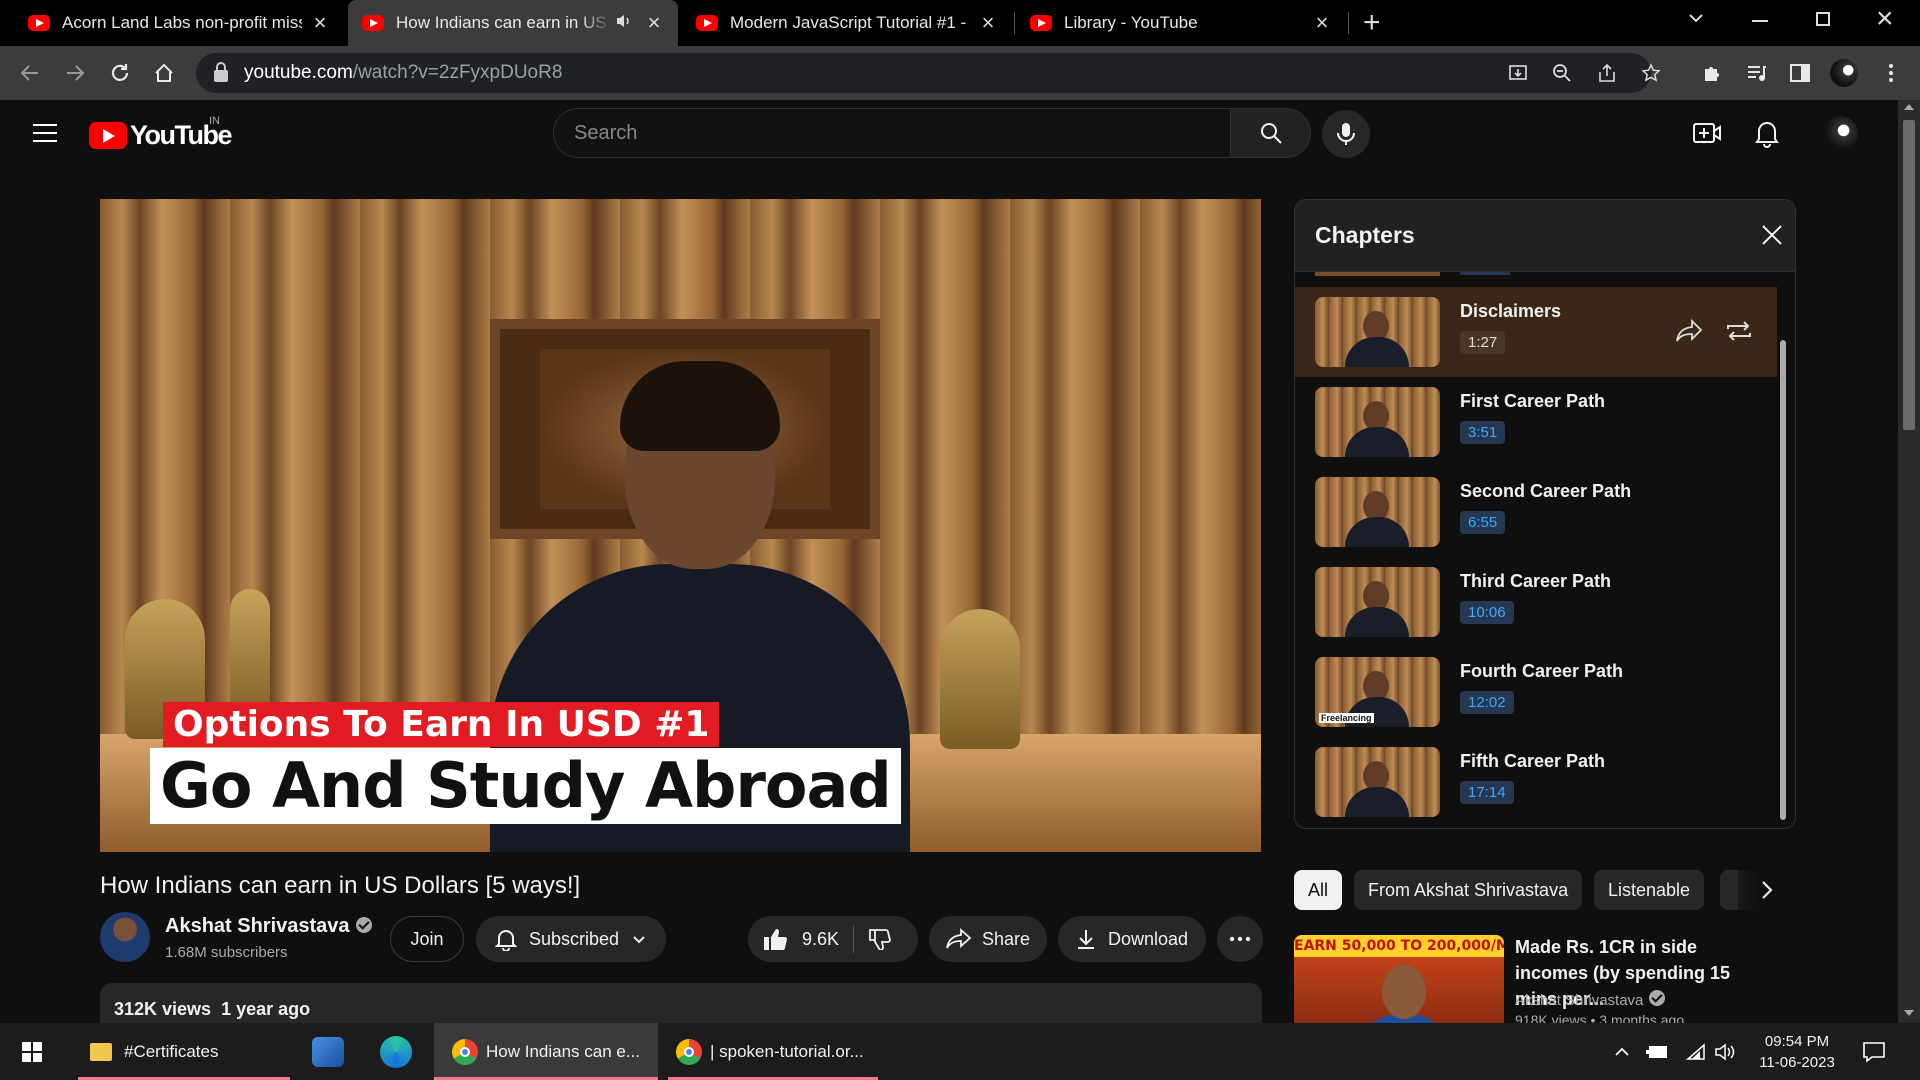  Describe the element at coordinates (1377, 692) in the screenshot. I see `chapter-thumbnail: Freelancing` at that location.